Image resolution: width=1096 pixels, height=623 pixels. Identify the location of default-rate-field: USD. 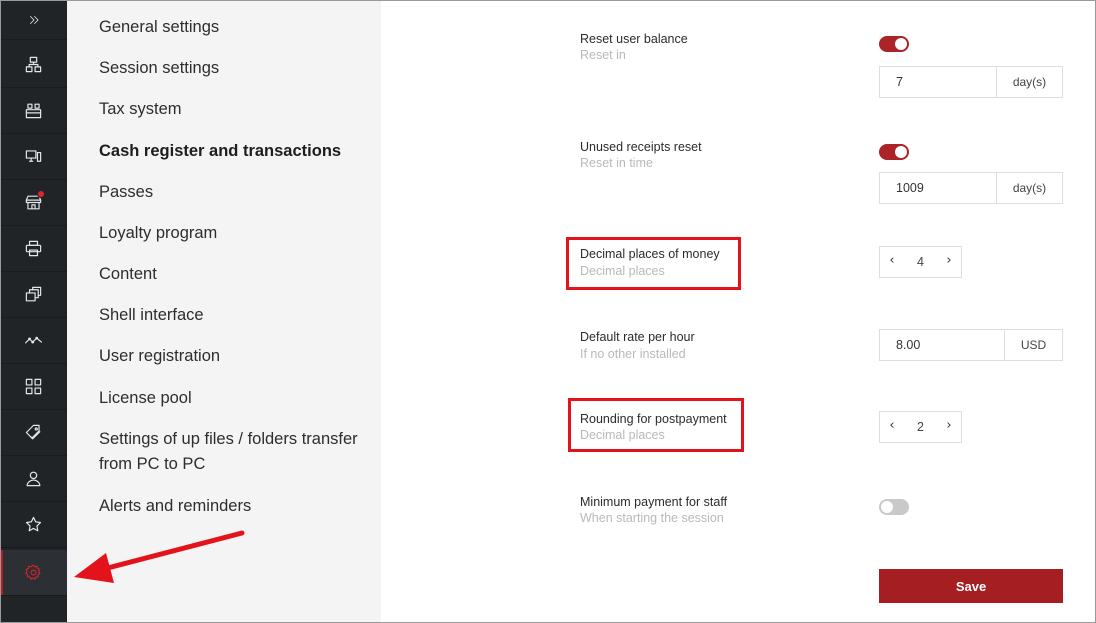
(971, 345).